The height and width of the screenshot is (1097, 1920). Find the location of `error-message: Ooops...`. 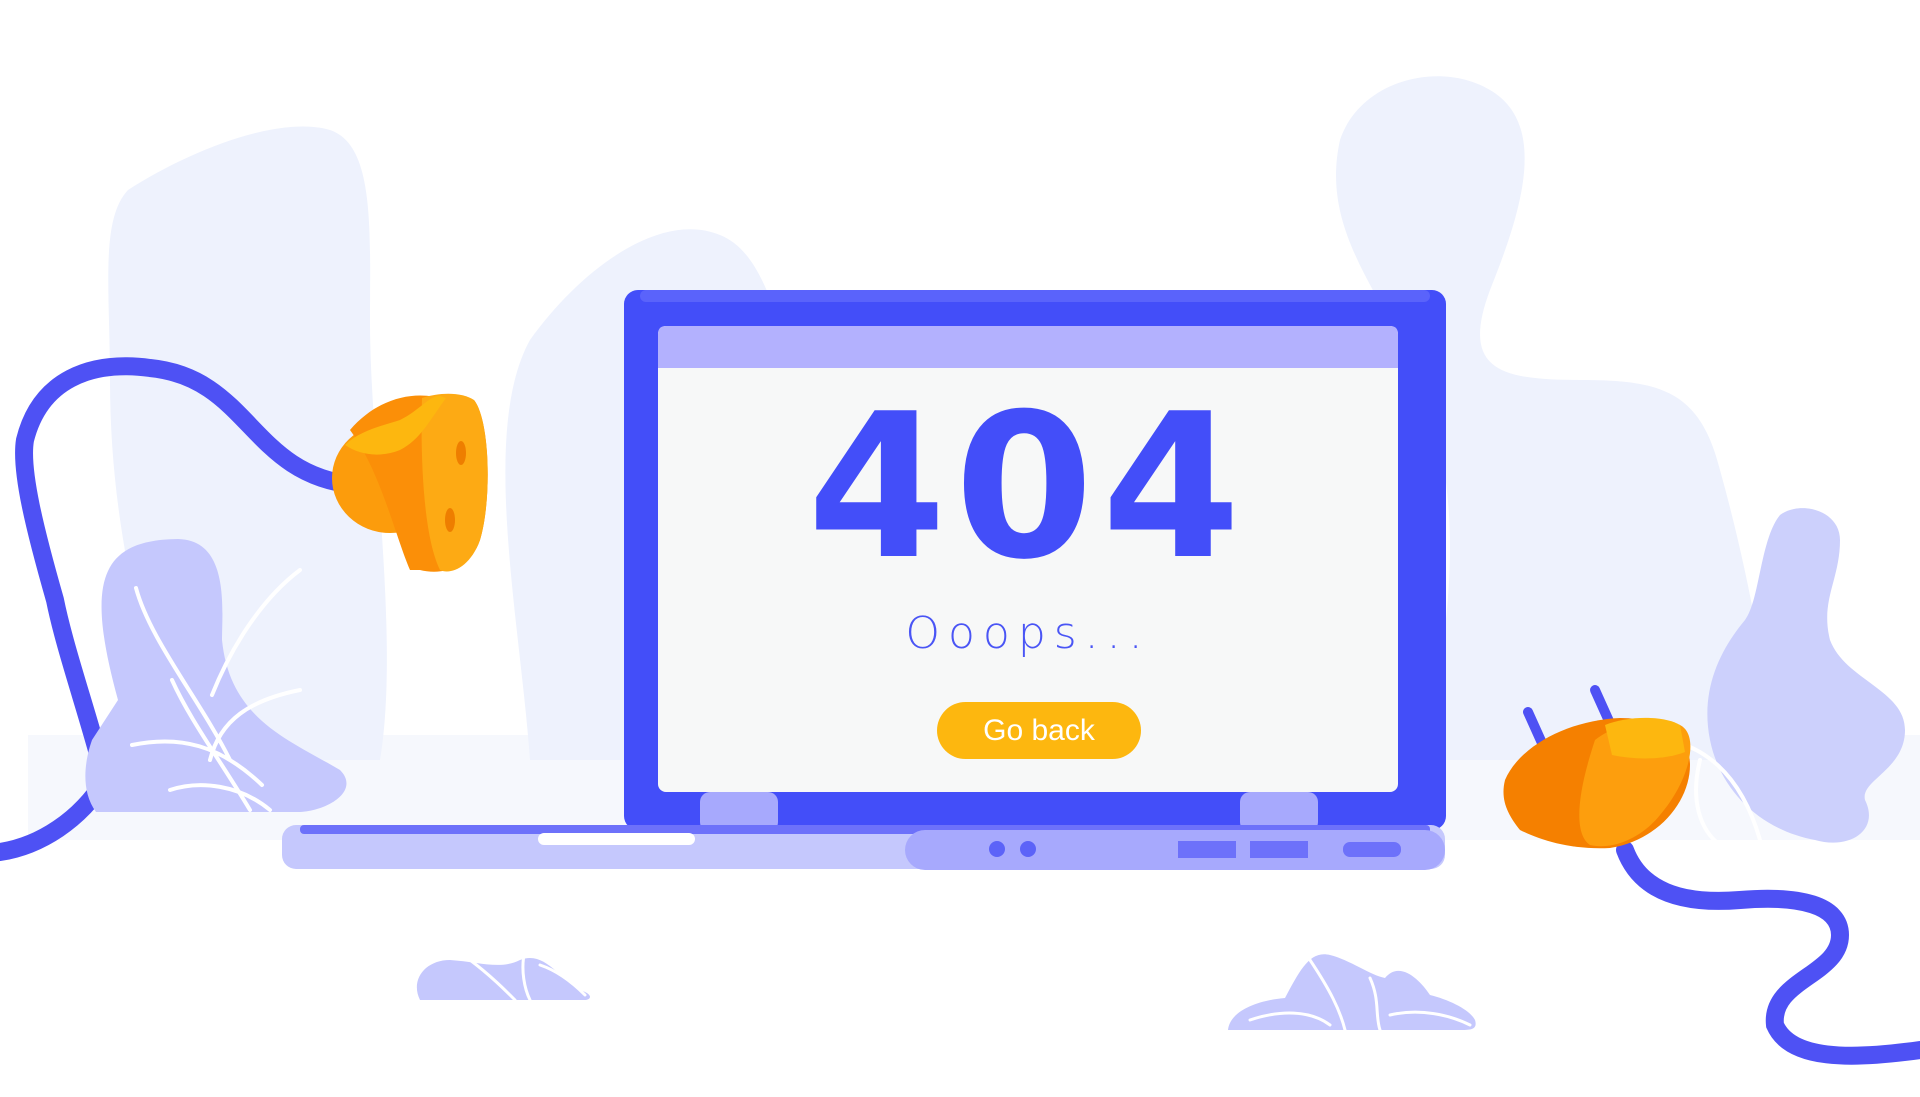

error-message: Ooops... is located at coordinates (1028, 633).